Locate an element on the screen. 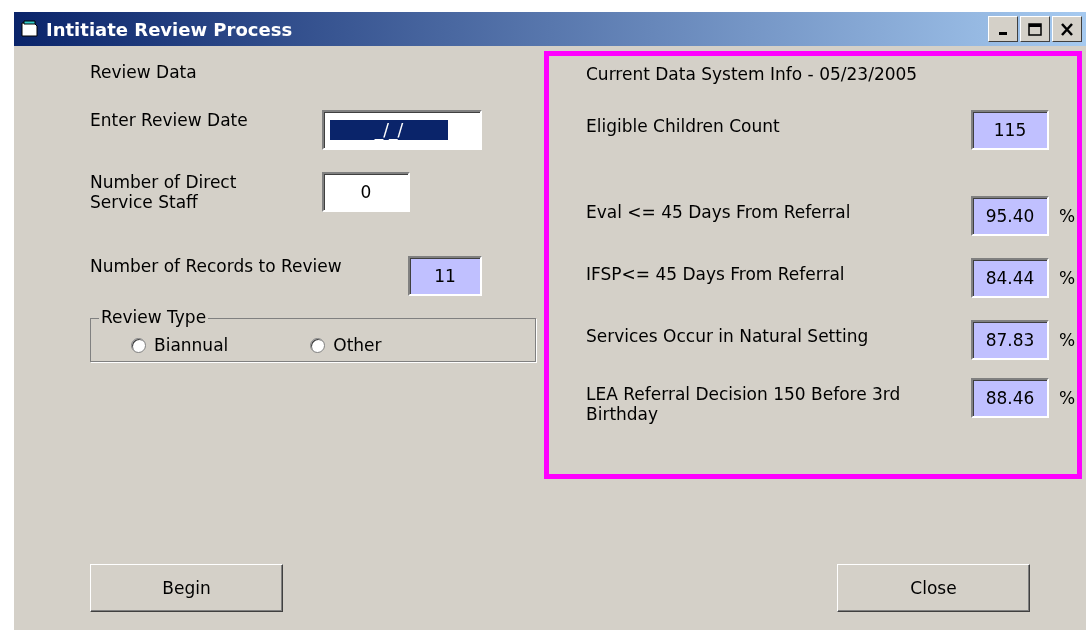  value-field: 87.83 is located at coordinates (1010, 340).